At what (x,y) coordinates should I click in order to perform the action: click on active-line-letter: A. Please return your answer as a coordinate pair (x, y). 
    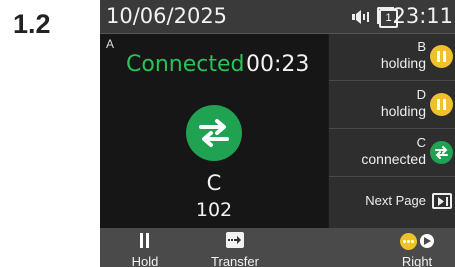
    Looking at the image, I should click on (110, 44).